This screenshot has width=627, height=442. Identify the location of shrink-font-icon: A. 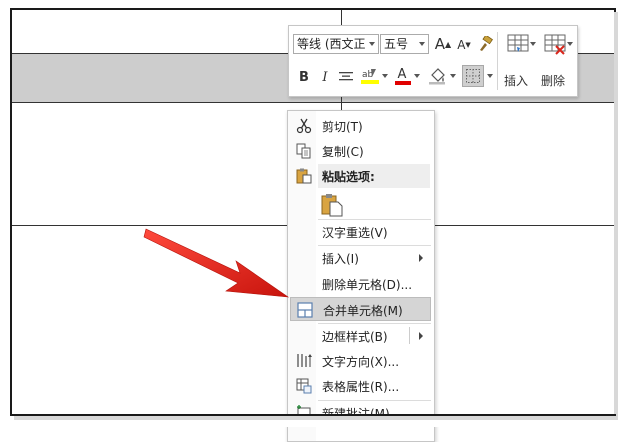
(461, 45).